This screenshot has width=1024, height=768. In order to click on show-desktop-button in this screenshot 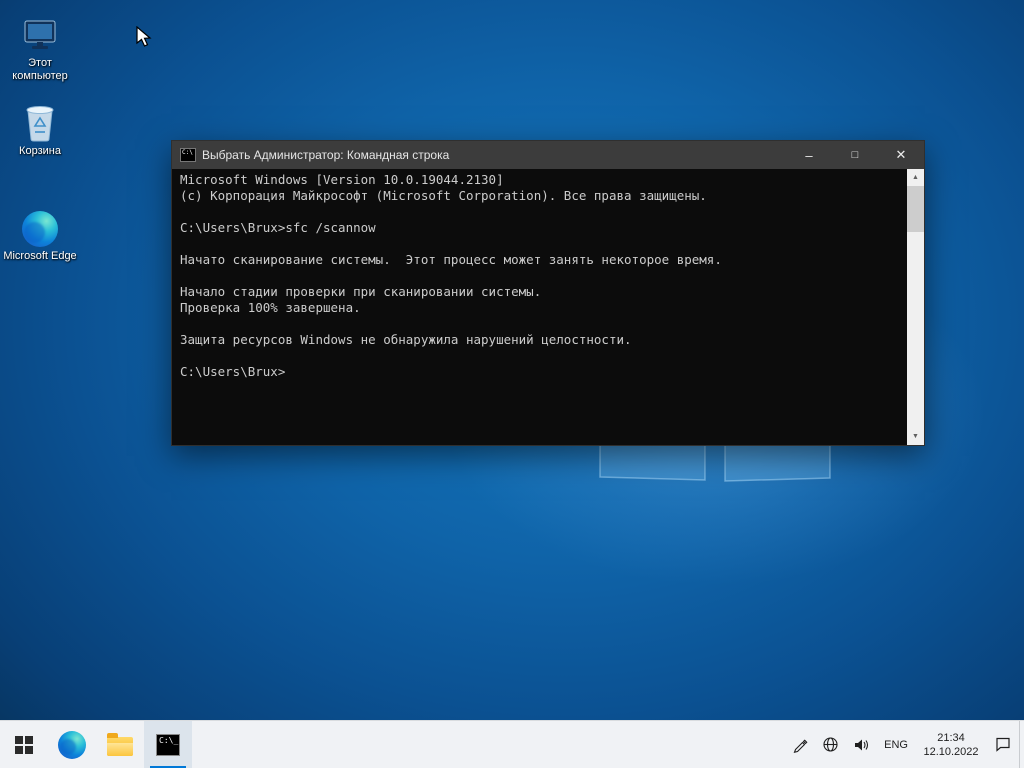, I will do `click(1021, 744)`.